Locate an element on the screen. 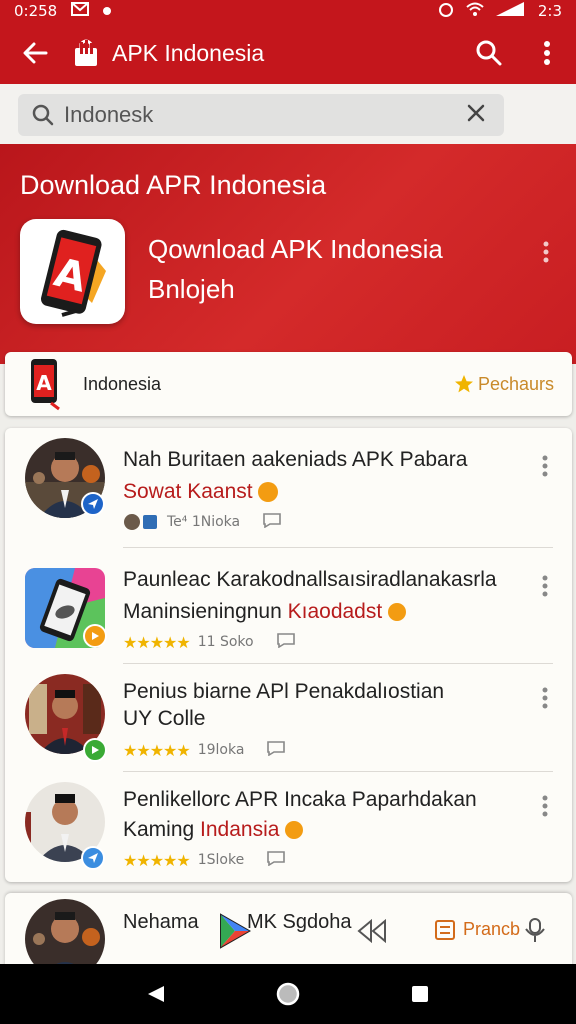 Image resolution: width=576 pixels, height=1024 pixels. search-bar-area is located at coordinates (288, 114).